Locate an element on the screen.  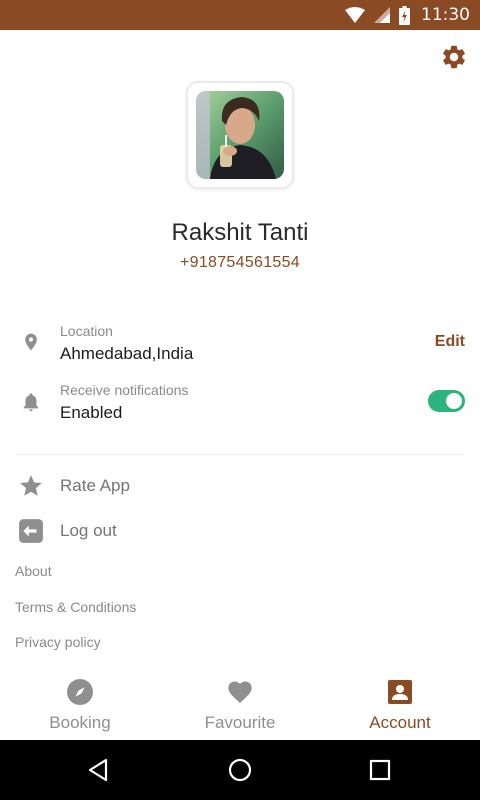
notifications-label: Receive notifications is located at coordinates (124, 390).